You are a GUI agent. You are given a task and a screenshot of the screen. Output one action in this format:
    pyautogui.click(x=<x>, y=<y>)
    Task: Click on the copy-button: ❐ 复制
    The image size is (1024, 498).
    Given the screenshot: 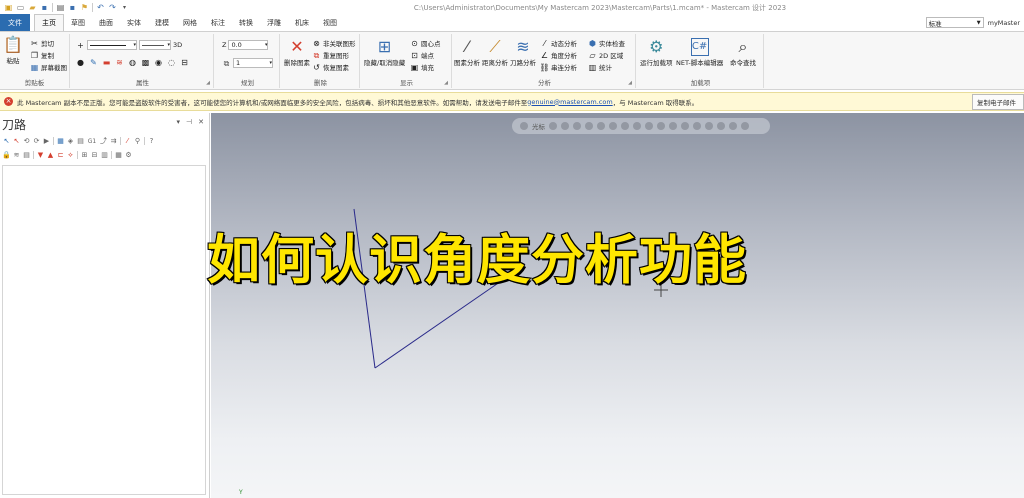 What is the action you would take?
    pyautogui.click(x=42, y=55)
    